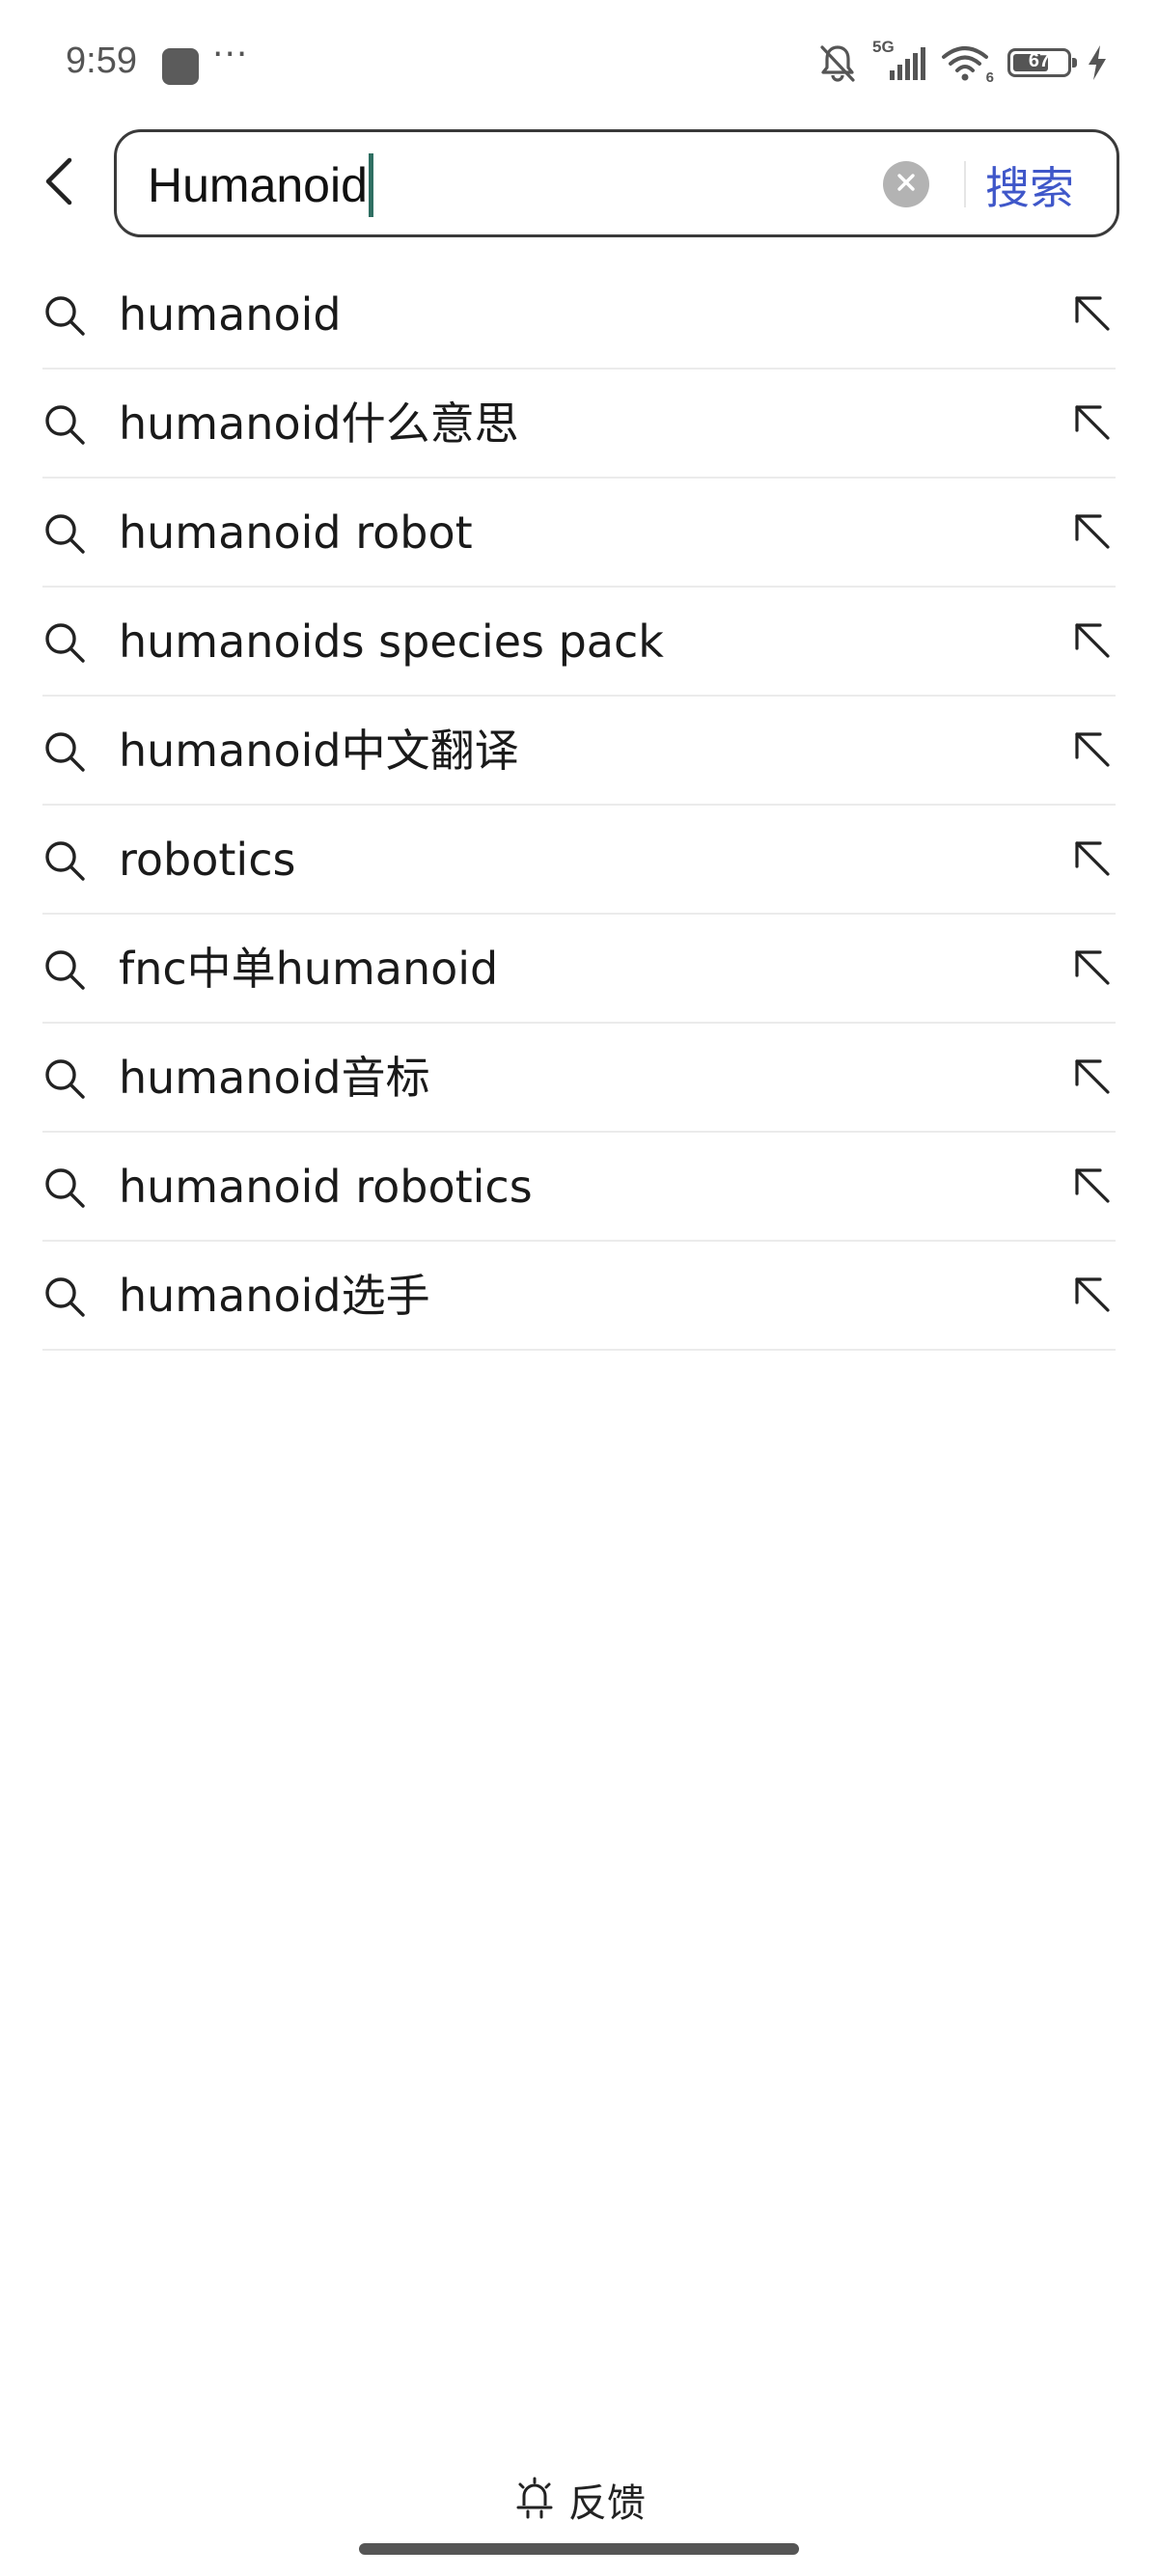 Image resolution: width=1158 pixels, height=2576 pixels. What do you see at coordinates (534, 2500) in the screenshot?
I see `feedback-icon` at bounding box center [534, 2500].